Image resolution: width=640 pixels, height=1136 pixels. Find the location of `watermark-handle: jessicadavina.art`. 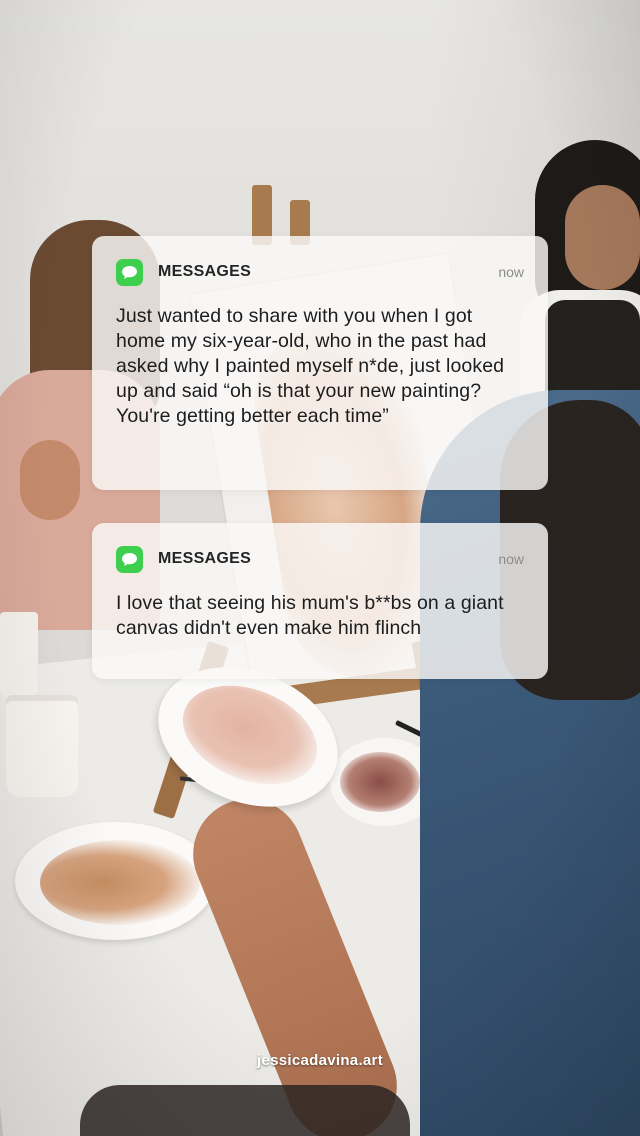

watermark-handle: jessicadavina.art is located at coordinates (319, 1060).